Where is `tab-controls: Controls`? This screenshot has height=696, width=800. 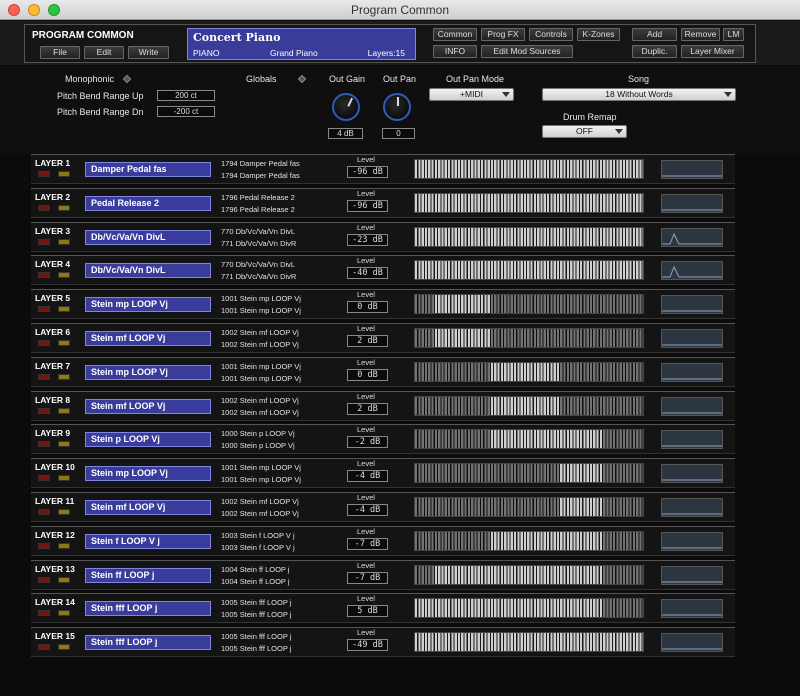 tab-controls: Controls is located at coordinates (551, 34).